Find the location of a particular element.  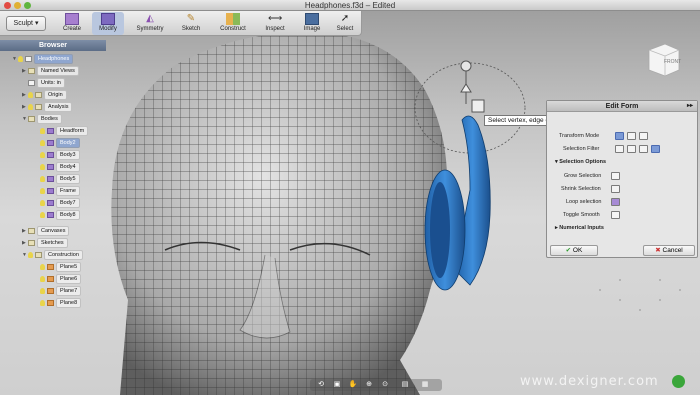

sketch-menu: ✎ Sketch is located at coordinates (191, 23).